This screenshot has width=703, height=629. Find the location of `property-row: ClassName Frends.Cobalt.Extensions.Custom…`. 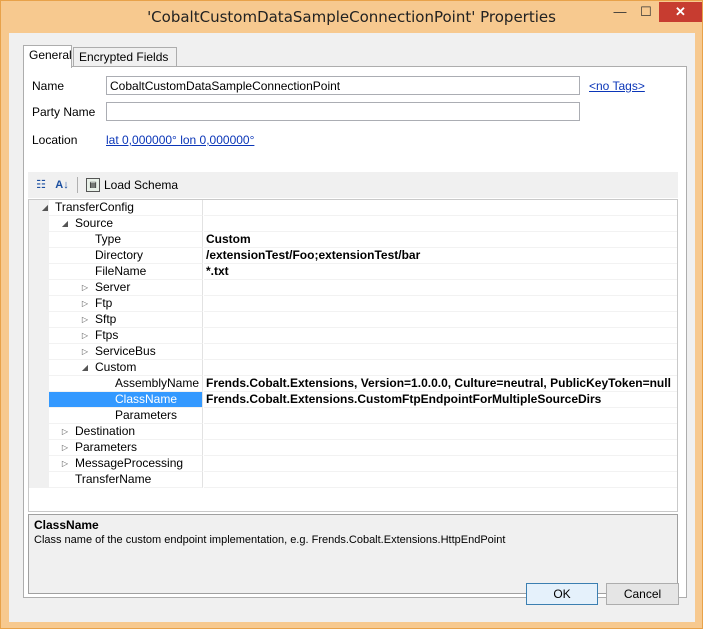

property-row: ClassName Frends.Cobalt.Extensions.Custom… is located at coordinates (353, 400).